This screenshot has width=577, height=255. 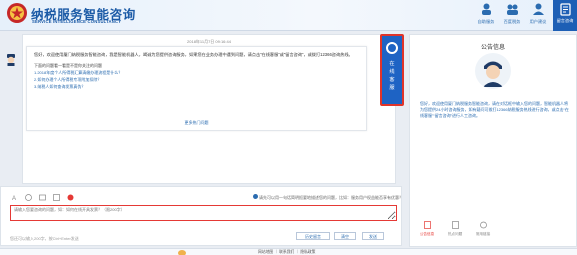 I want to click on mascot-avatar-icon, so click(x=493, y=71).